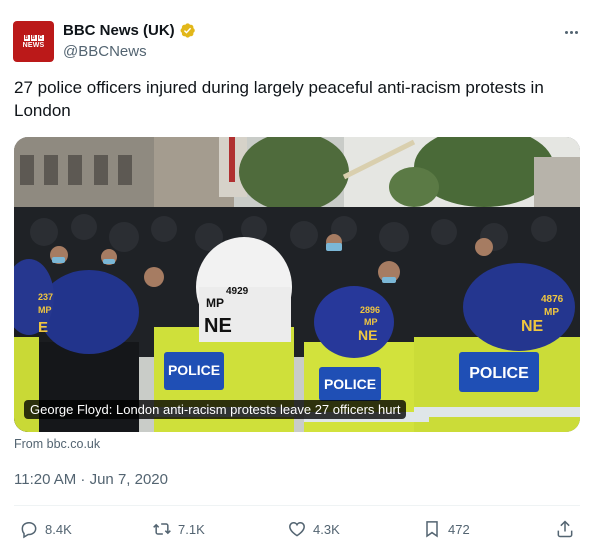 Image resolution: width=594 pixels, height=551 pixels. Describe the element at coordinates (326, 529) in the screenshot. I see `like-count: 4.3K` at that location.